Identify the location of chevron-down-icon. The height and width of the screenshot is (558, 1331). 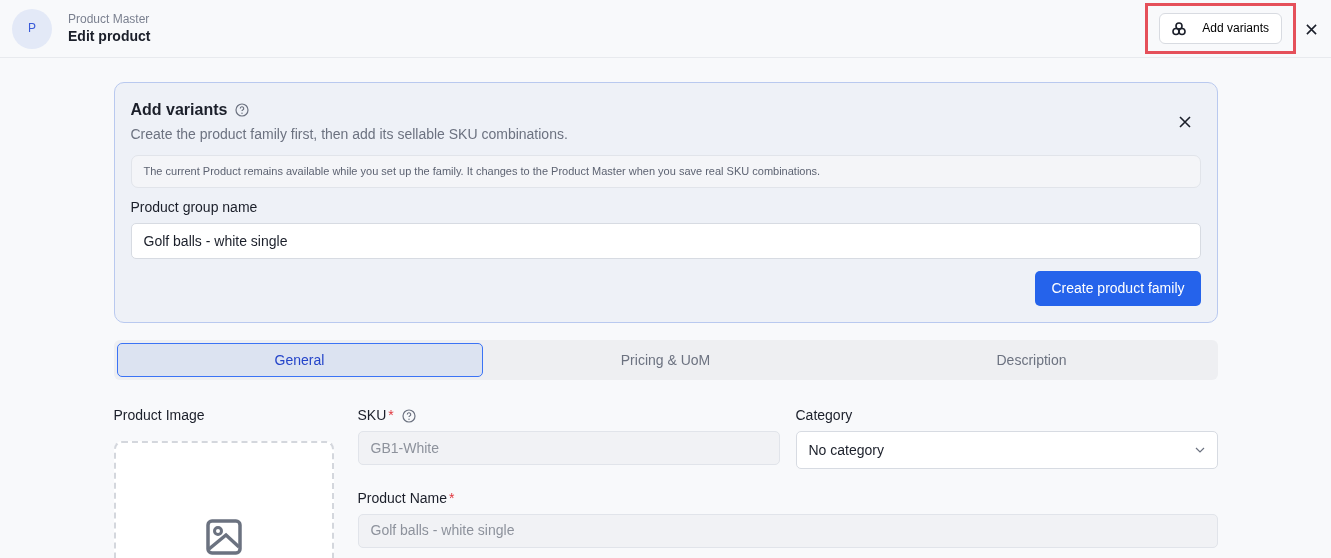
(1199, 450).